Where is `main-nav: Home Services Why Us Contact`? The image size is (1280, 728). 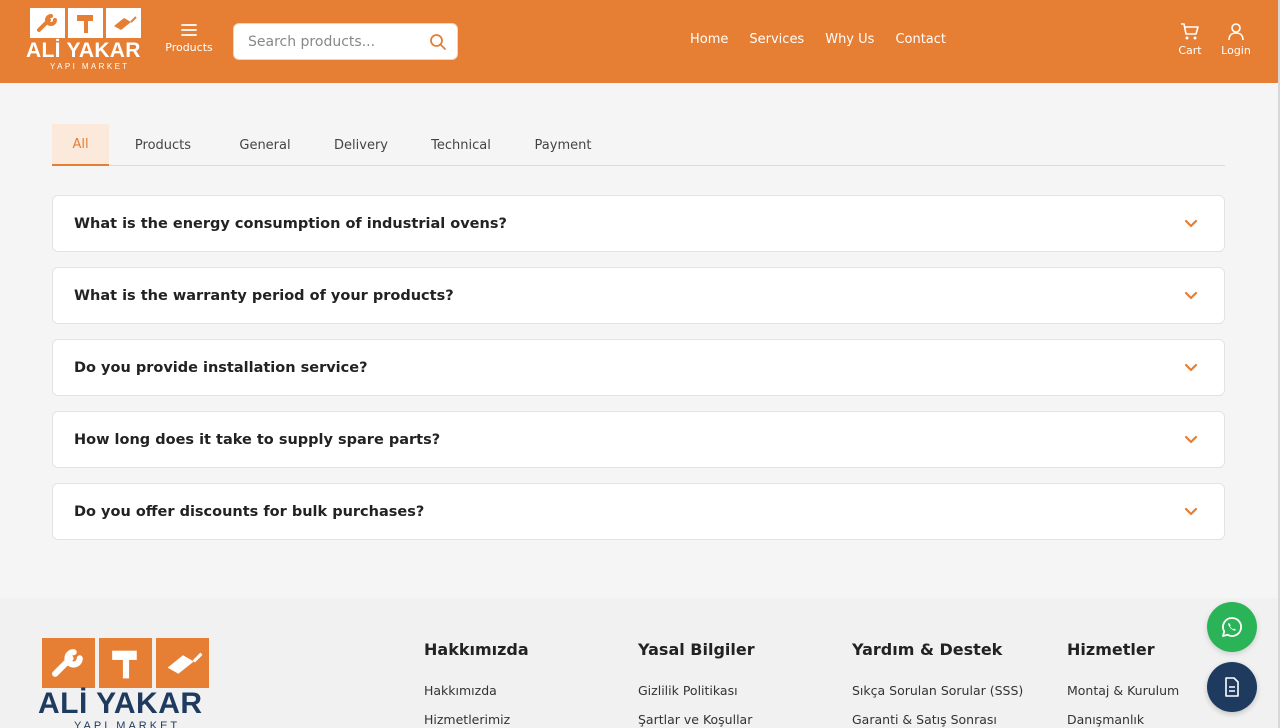 main-nav: Home Services Why Us Contact is located at coordinates (818, 39).